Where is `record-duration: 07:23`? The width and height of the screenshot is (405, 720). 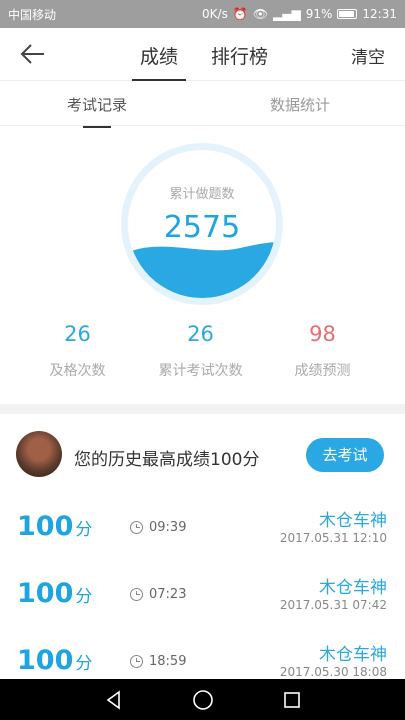
record-duration: 07:23 is located at coordinates (158, 594).